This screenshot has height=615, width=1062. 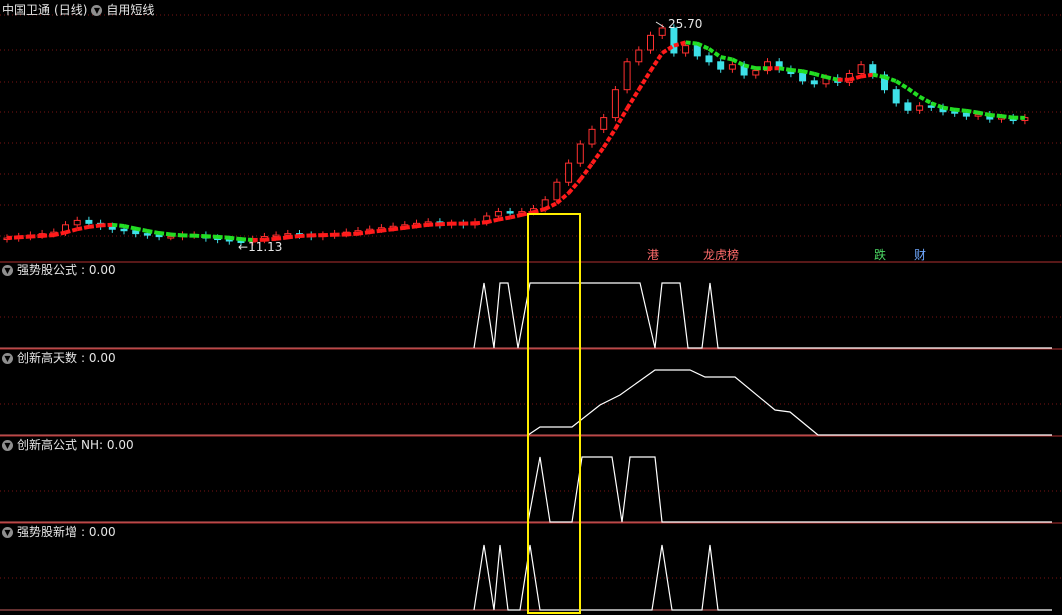 I want to click on event-tag-cai: 财, so click(x=920, y=255).